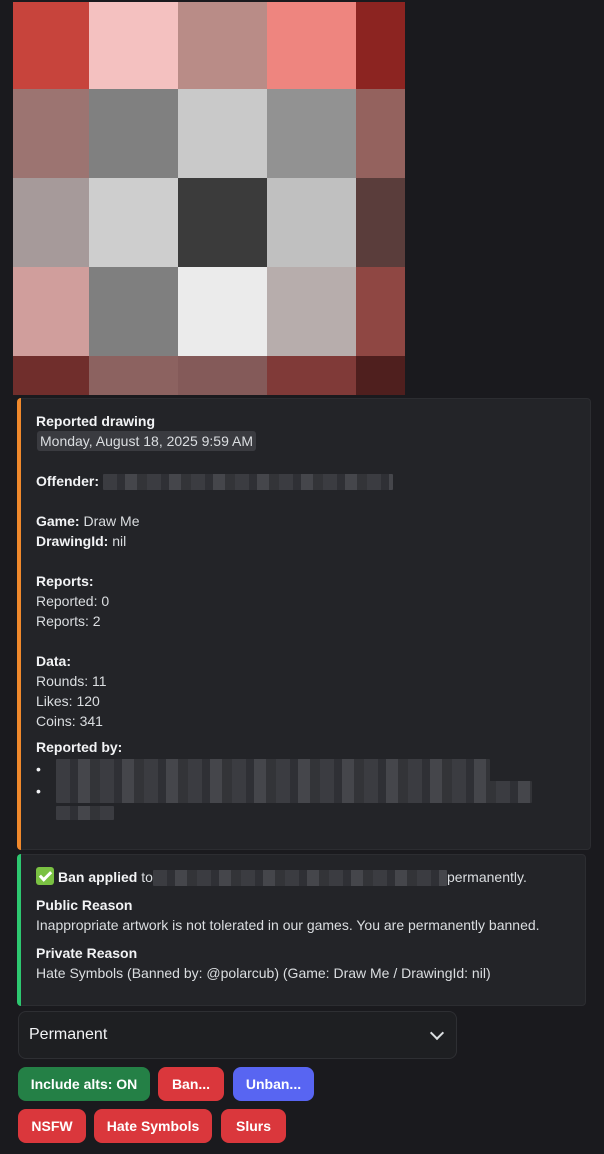 This screenshot has width=604, height=1154. Describe the element at coordinates (84, 1084) in the screenshot. I see `include-alts-button: Include alts: ON` at that location.